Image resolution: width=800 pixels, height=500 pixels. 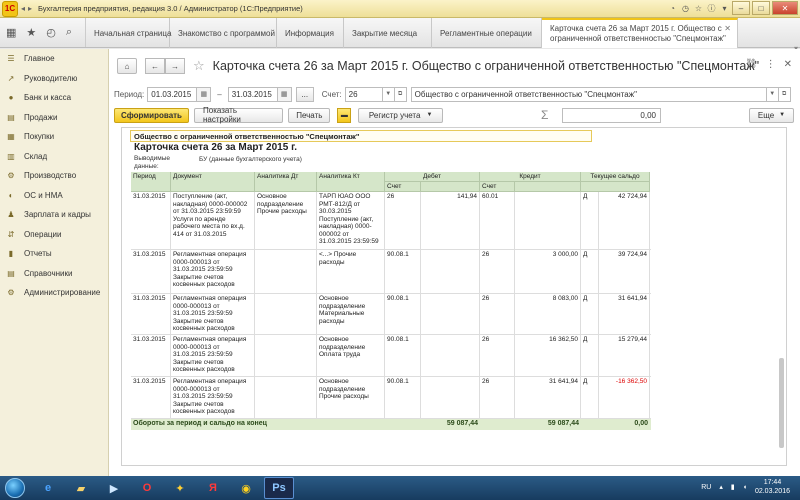 What do you see at coordinates (487, 33) in the screenshot?
I see `tab-routine-ops: Регламентные операции` at bounding box center [487, 33].